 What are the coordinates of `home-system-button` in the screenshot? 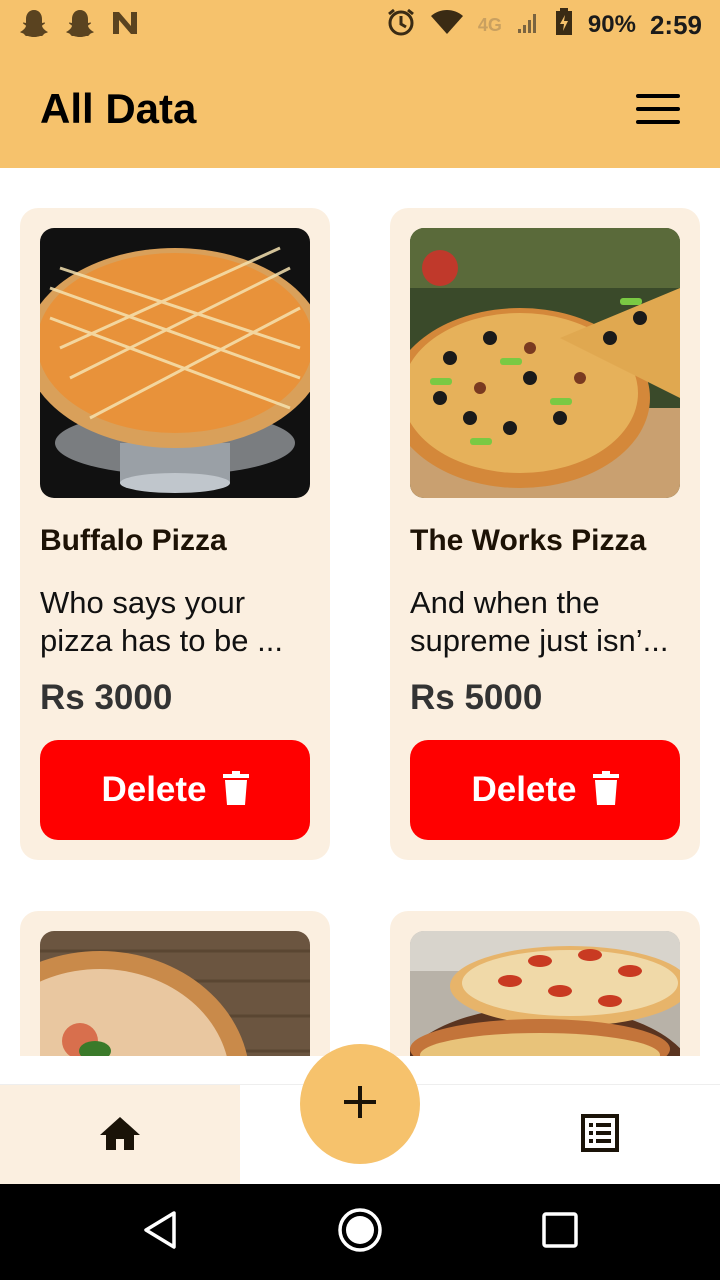 It's located at (360, 1232).